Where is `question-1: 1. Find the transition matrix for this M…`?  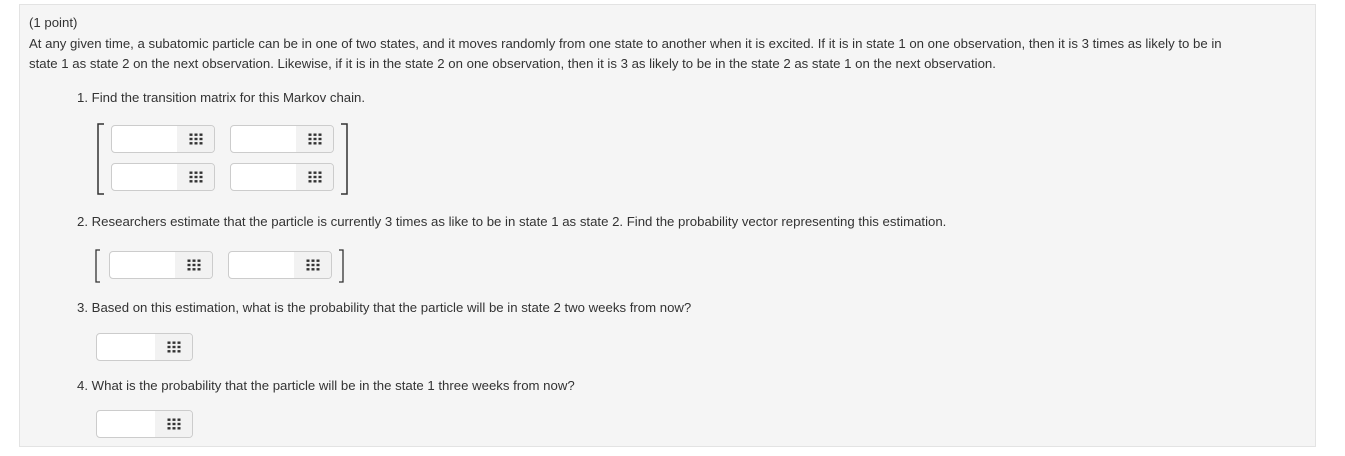 question-1: 1. Find the transition matrix for this M… is located at coordinates (221, 97).